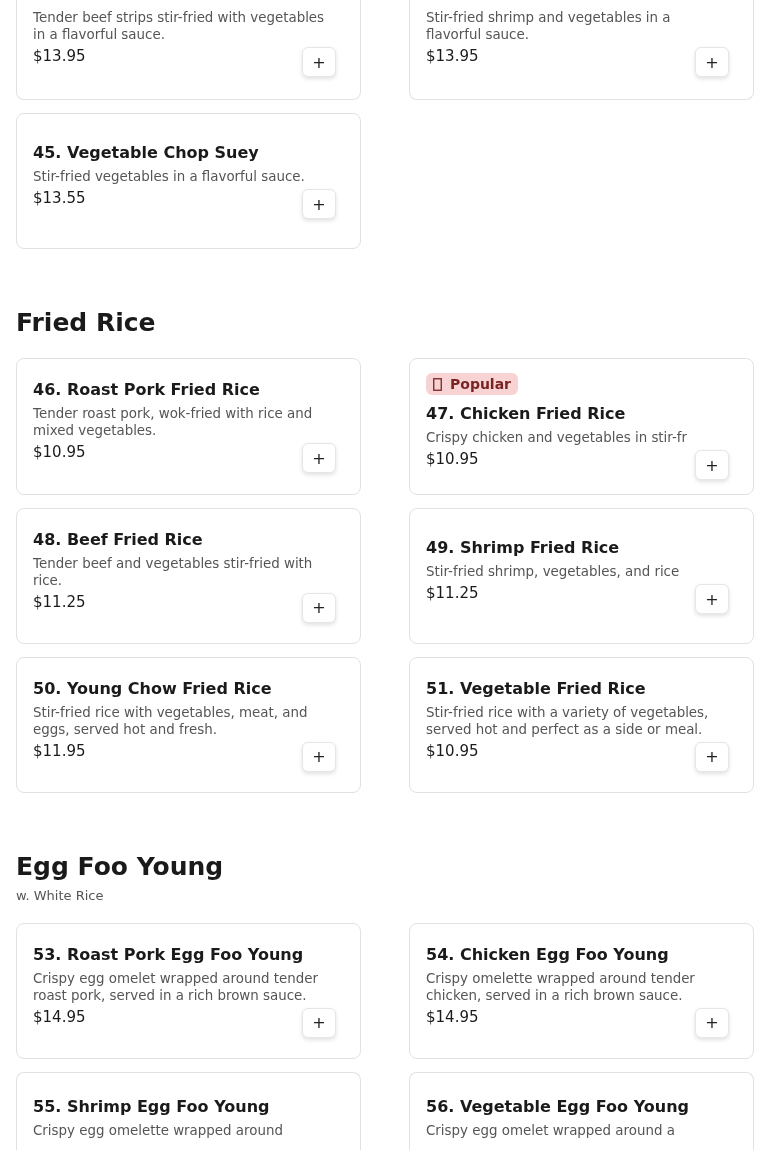 This screenshot has width=770, height=1150. Describe the element at coordinates (551, 1130) in the screenshot. I see `item-description: Crispy egg omelet wrapped around a` at that location.